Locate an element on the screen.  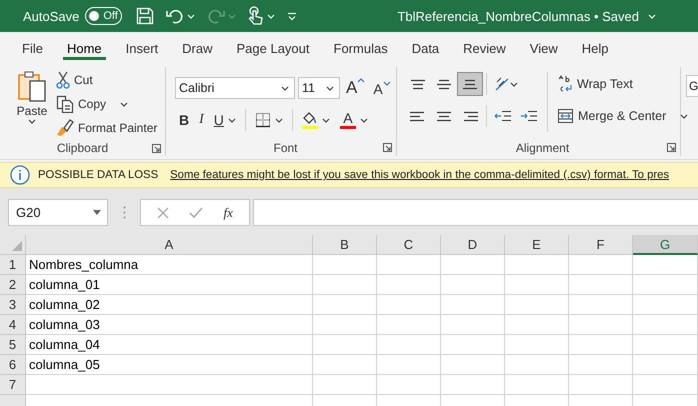
table-cell: Nombres_columna is located at coordinates (169, 265).